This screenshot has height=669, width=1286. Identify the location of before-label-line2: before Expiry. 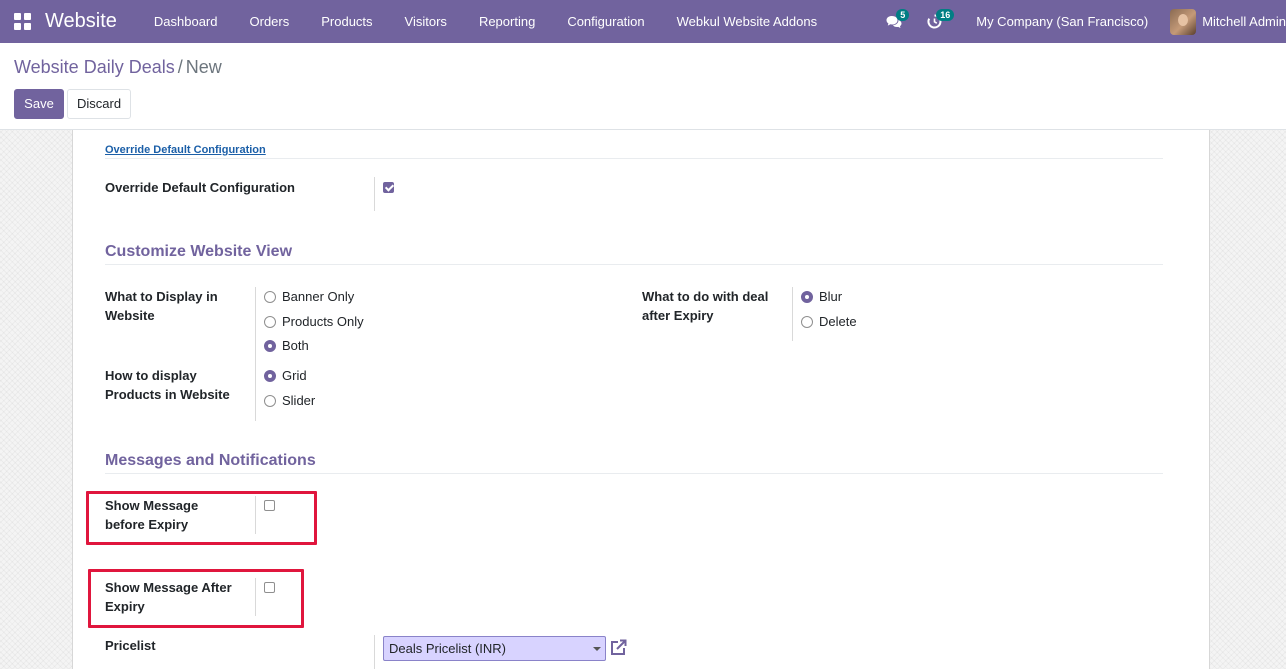
(147, 524).